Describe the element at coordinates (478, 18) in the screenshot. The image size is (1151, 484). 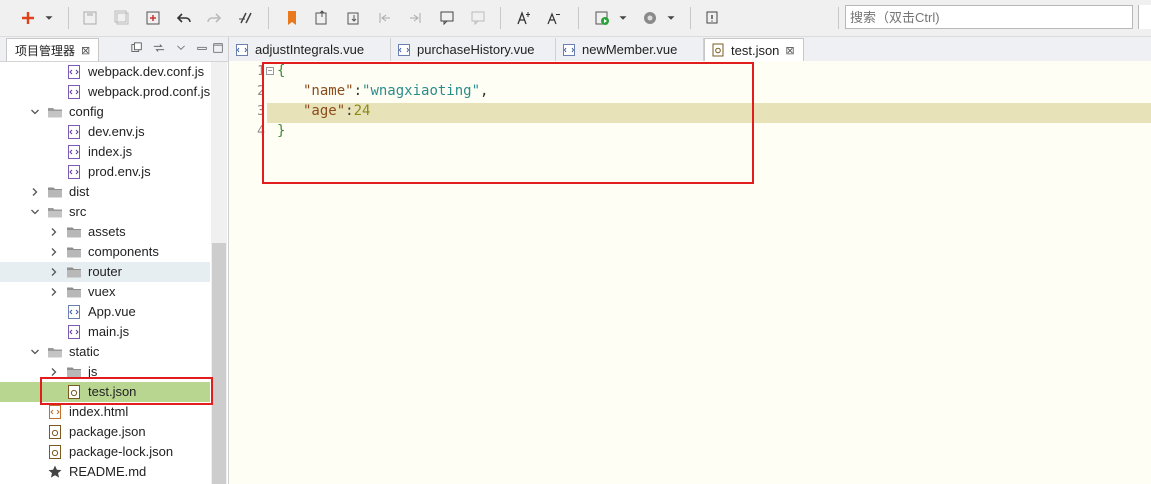
I see `uncomment-icon` at that location.